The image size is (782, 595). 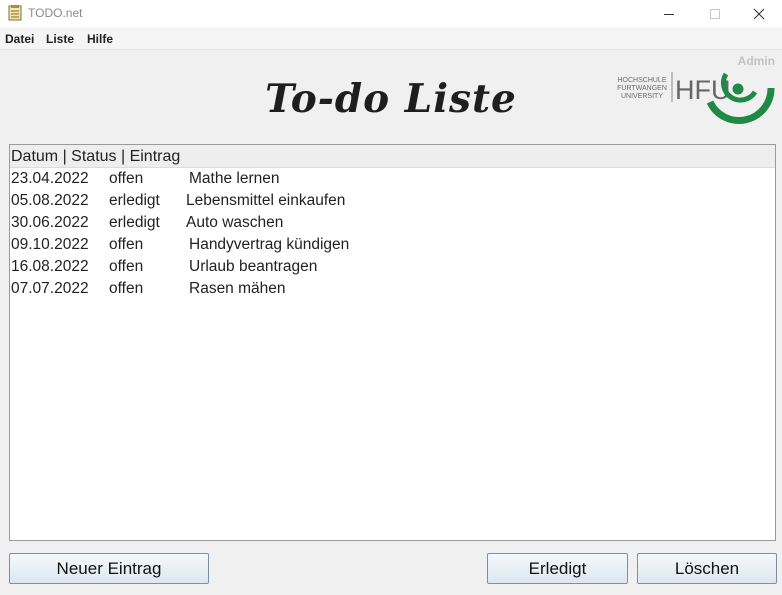 I want to click on mark-done-button: Erledigt, so click(x=557, y=568).